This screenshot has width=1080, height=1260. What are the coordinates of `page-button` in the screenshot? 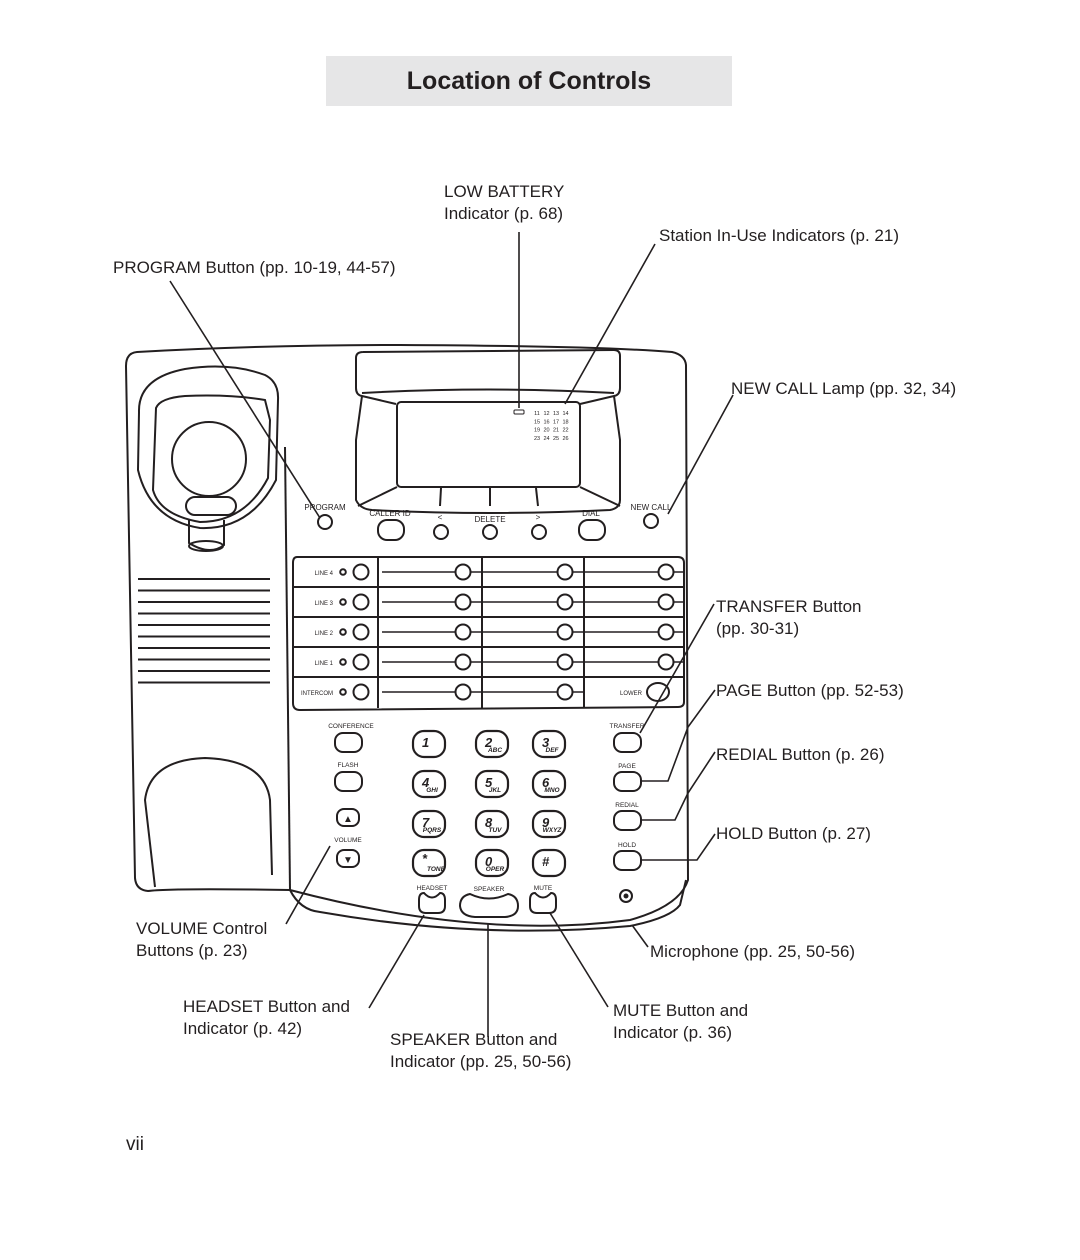 It's located at (627, 781).